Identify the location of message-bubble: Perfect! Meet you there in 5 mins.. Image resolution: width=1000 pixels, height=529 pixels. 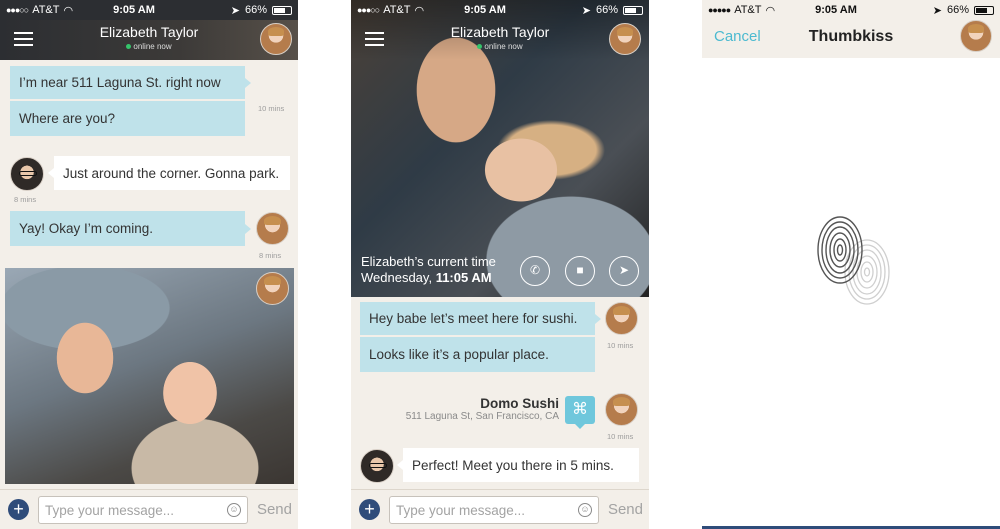
(518, 465).